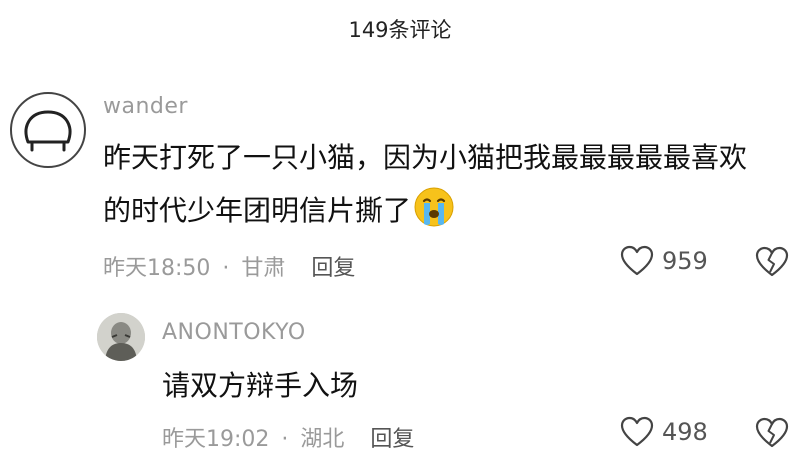 The height and width of the screenshot is (472, 800). Describe the element at coordinates (234, 332) in the screenshot. I see `comment-username: ANONTOKYO` at that location.